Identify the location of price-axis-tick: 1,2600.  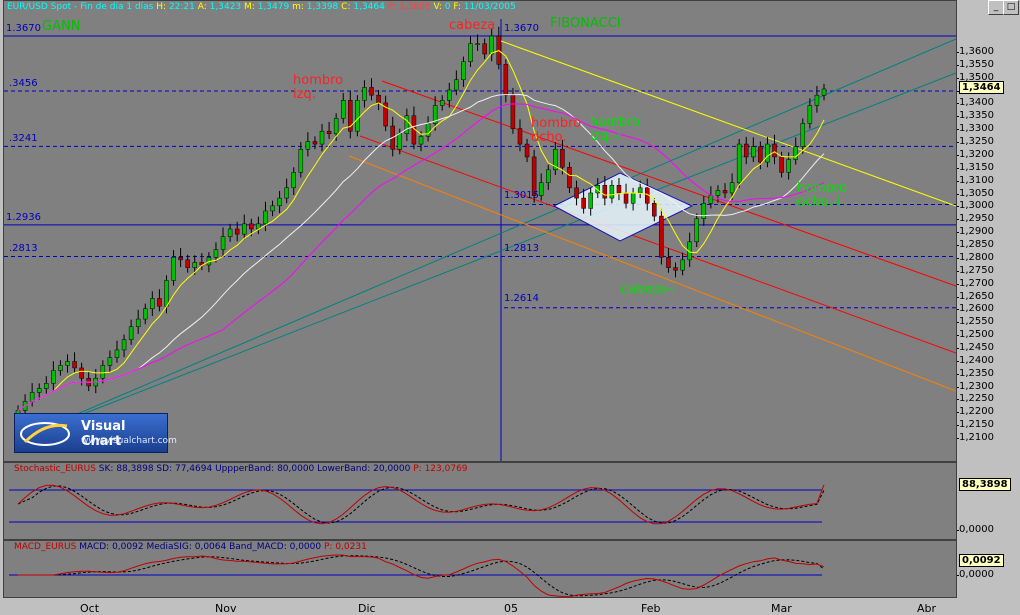
(975, 309).